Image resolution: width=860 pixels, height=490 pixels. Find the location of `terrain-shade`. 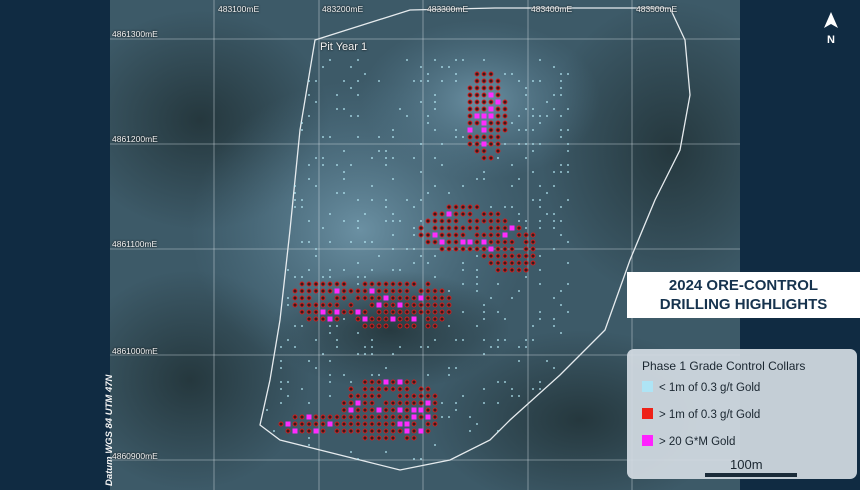

terrain-shade is located at coordinates (390, 330).